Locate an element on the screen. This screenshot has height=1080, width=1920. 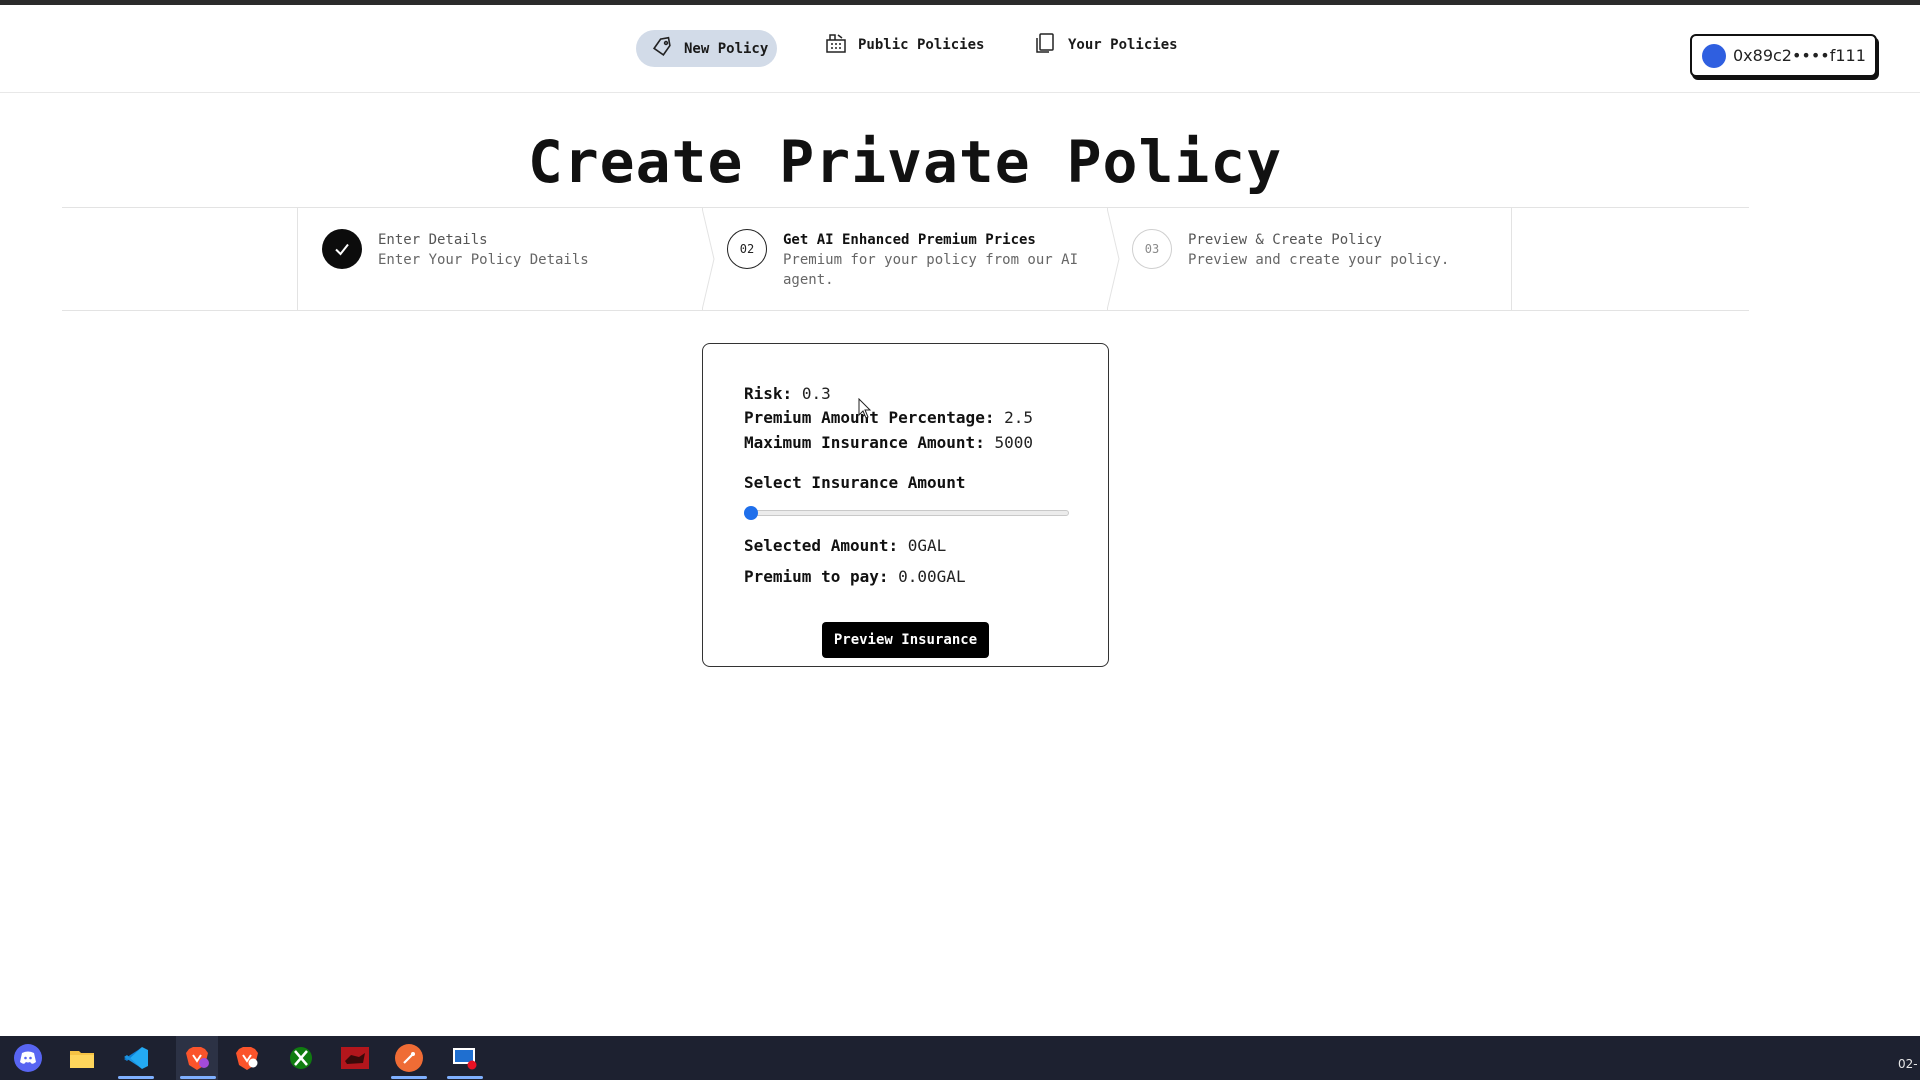
brave-browser-icon is located at coordinates (197, 1058).